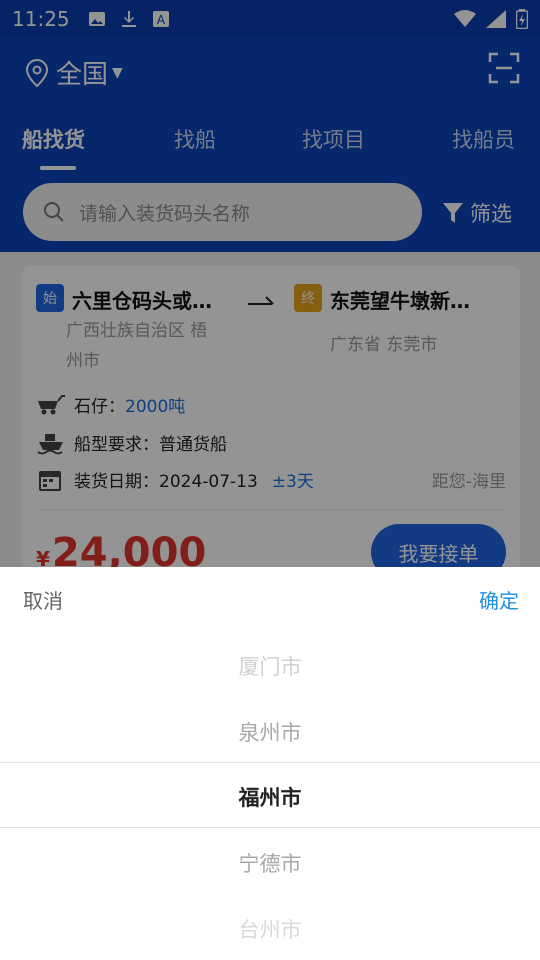 The height and width of the screenshot is (960, 540). I want to click on picker-option: 台州市, so click(270, 929).